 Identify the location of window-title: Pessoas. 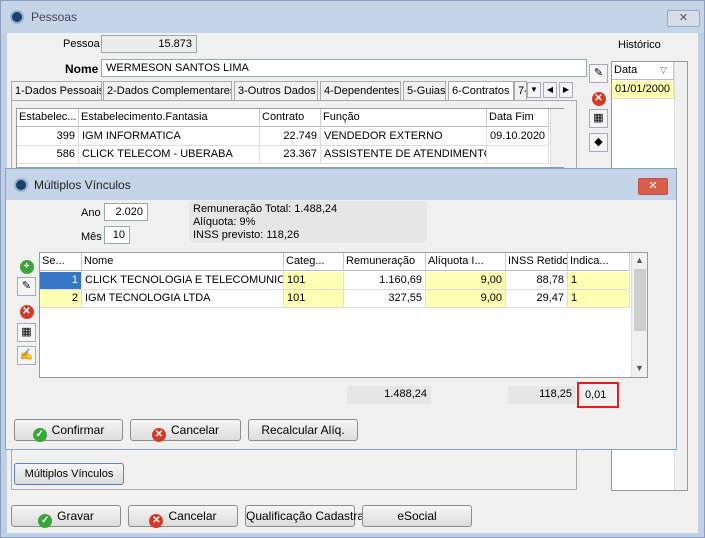
(54, 17).